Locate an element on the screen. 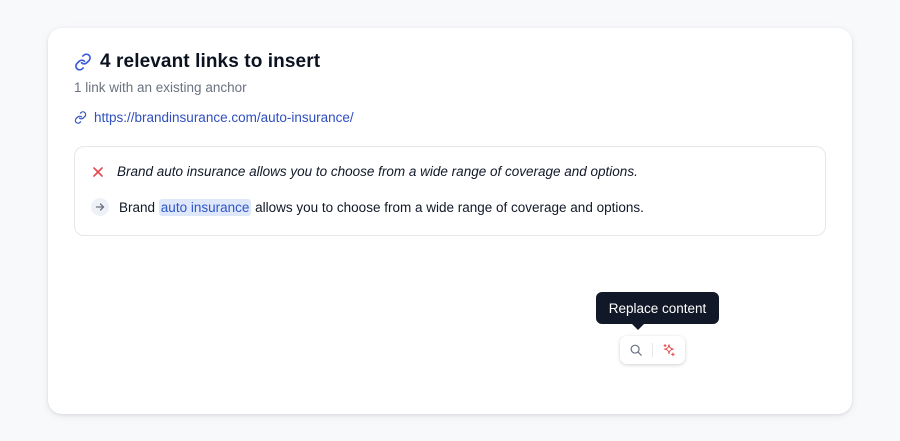  arrow-right-icon is located at coordinates (100, 207).